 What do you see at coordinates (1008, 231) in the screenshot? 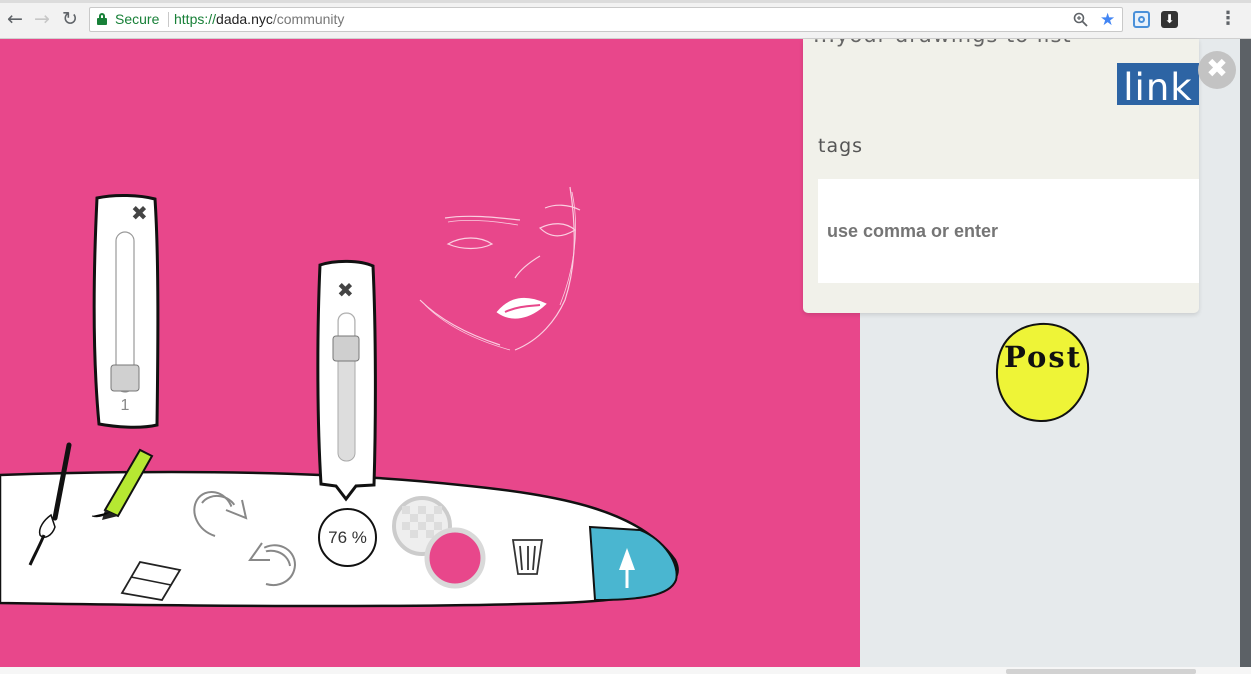
I see `tags-input` at bounding box center [1008, 231].